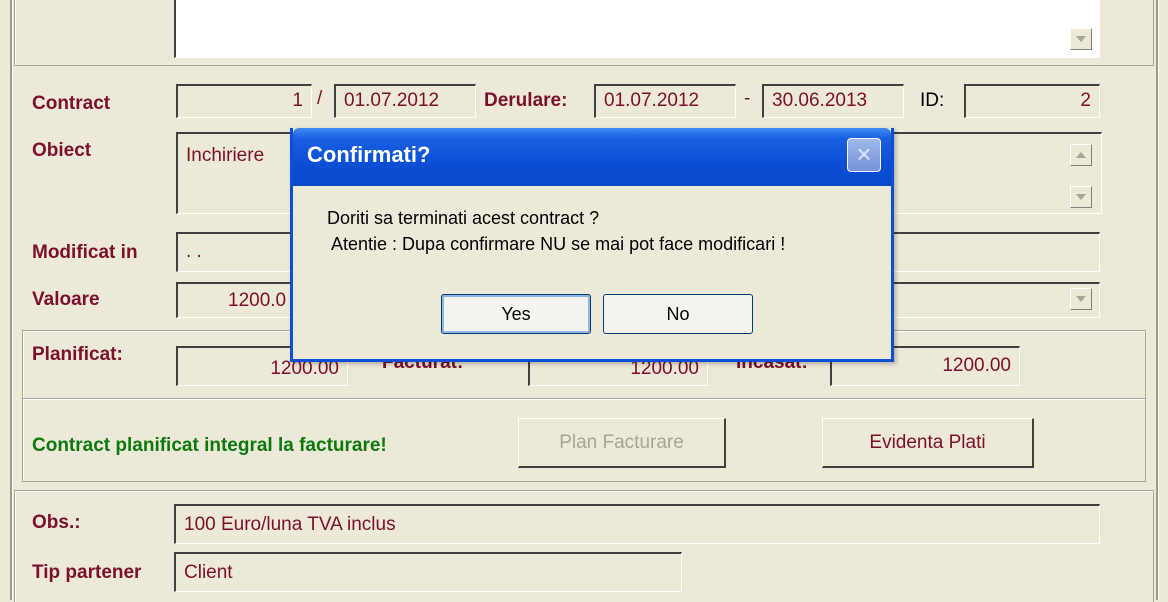  What do you see at coordinates (62, 150) in the screenshot?
I see `obiect-label: Obiect` at bounding box center [62, 150].